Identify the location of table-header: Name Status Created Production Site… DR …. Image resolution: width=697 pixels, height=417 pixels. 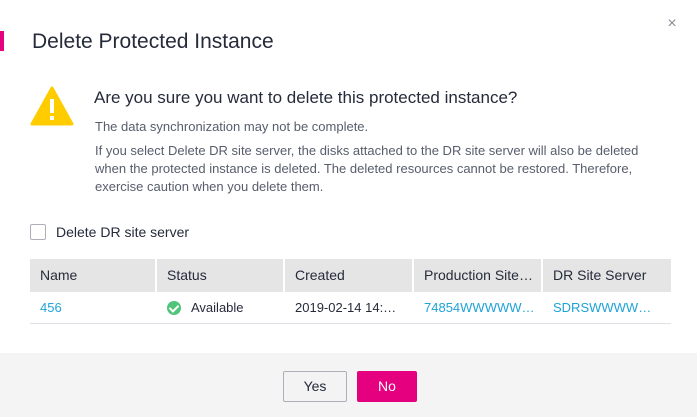
(350, 275).